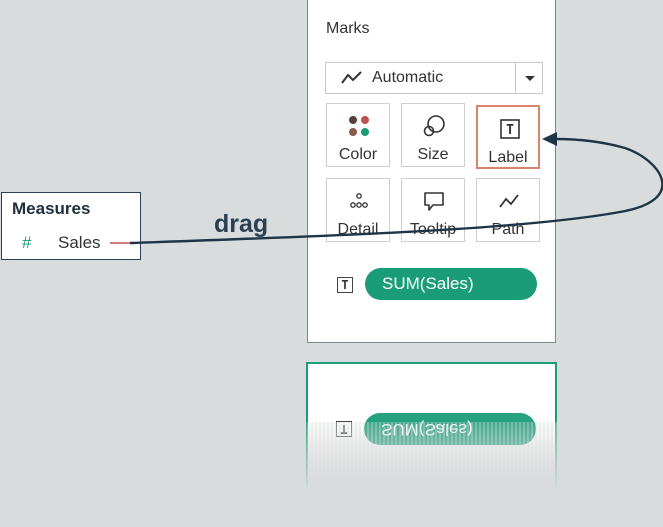  Describe the element at coordinates (431, 457) in the screenshot. I see `reflection-fade` at that location.